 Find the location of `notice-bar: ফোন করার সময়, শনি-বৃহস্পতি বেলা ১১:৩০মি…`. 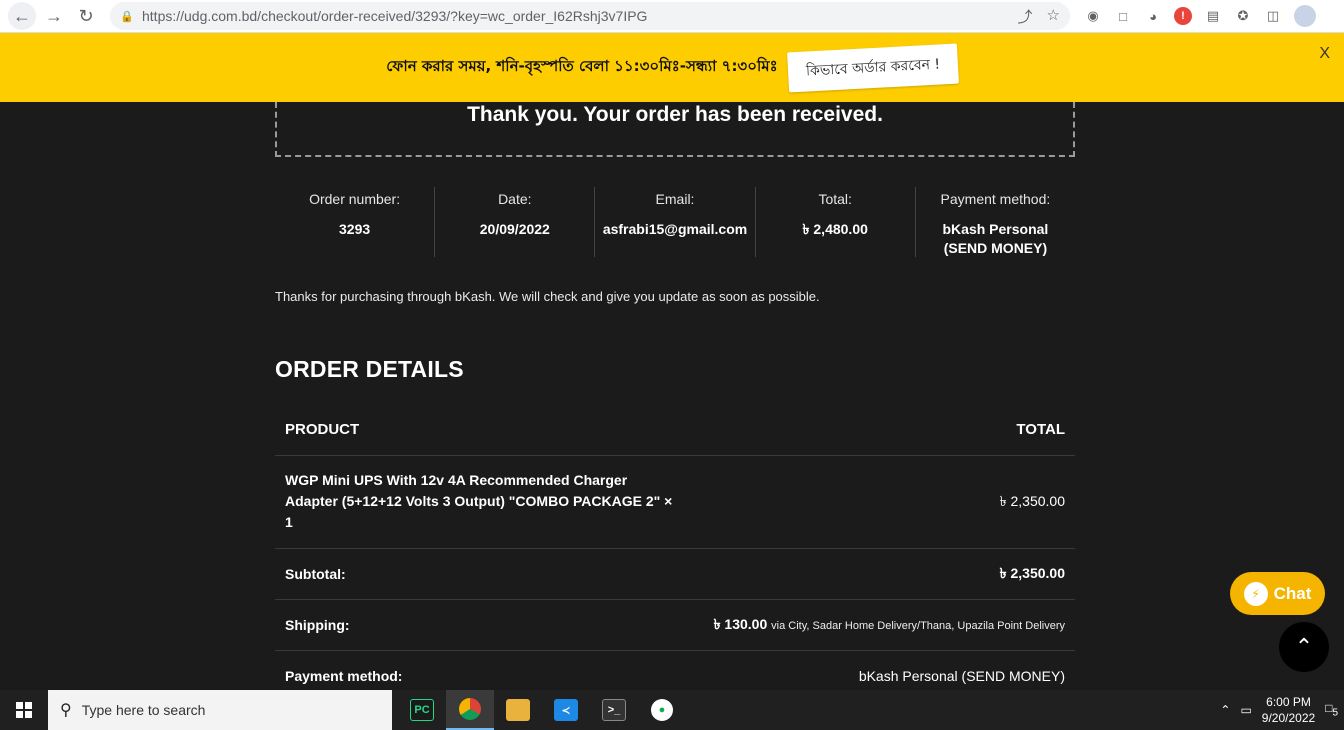

notice-bar: ফোন করার সময়, শনি-বৃহস্পতি বেলা ১১:৩০মি… is located at coordinates (672, 67).